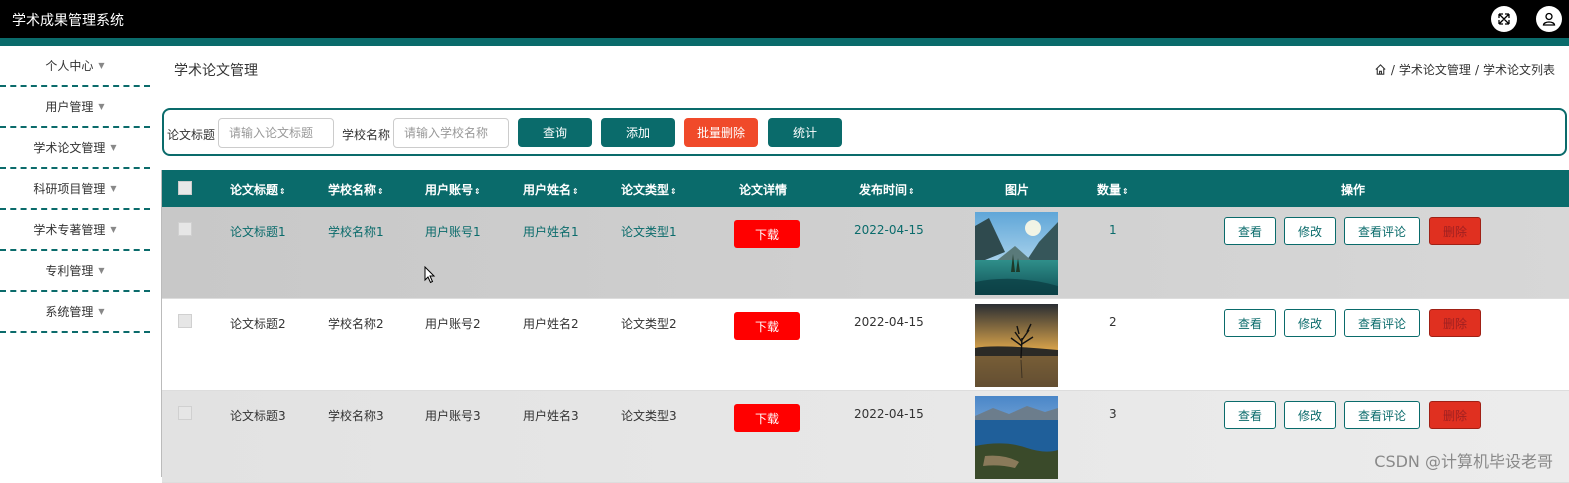  I want to click on school-filter-label: 学校名称, so click(366, 135).